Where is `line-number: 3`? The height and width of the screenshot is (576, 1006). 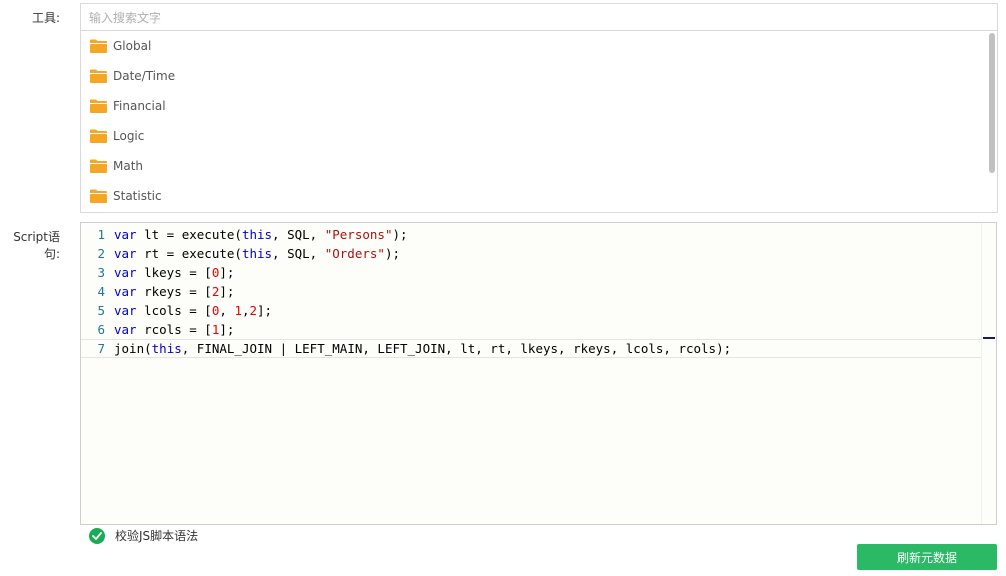
line-number: 3 is located at coordinates (101, 272).